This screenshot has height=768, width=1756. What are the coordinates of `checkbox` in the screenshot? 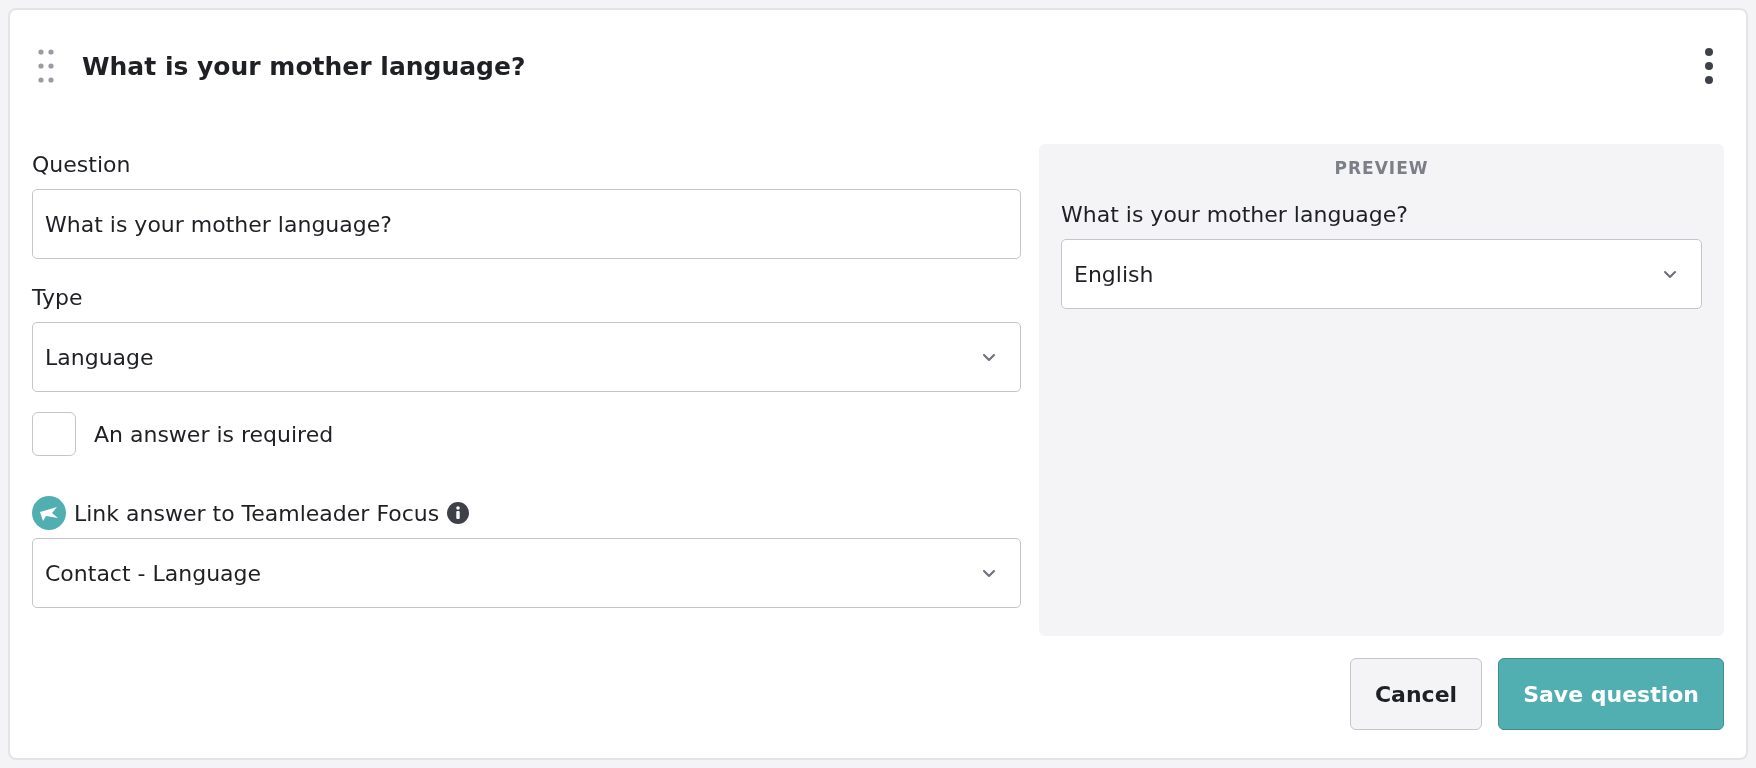 It's located at (54, 434).